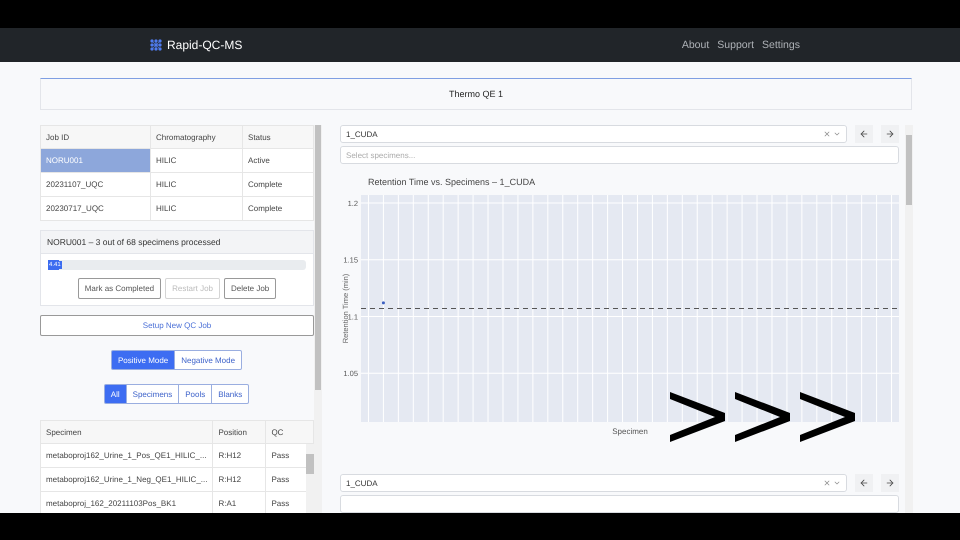  I want to click on column-header: Status, so click(278, 137).